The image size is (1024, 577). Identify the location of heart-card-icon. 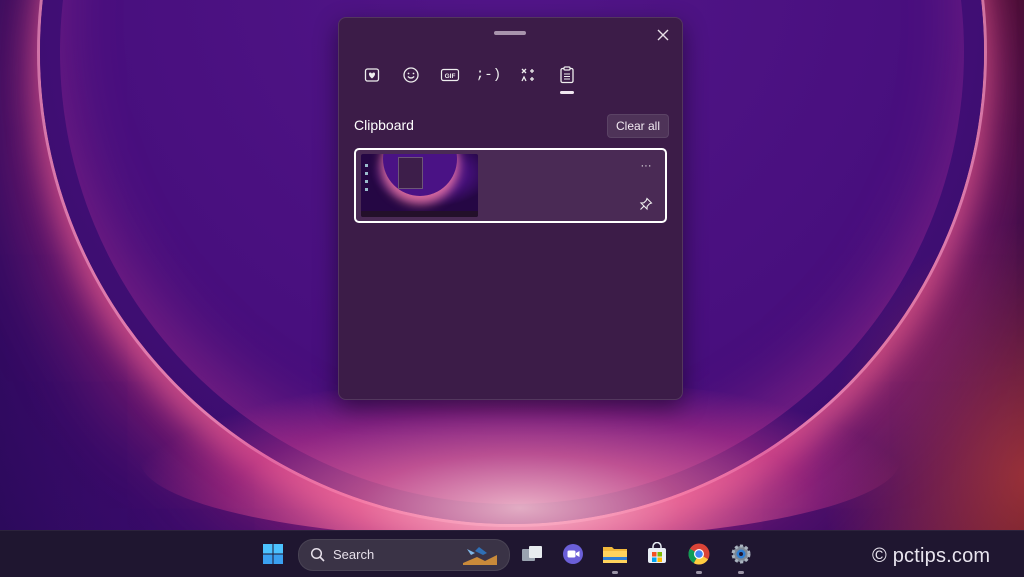
(371, 75).